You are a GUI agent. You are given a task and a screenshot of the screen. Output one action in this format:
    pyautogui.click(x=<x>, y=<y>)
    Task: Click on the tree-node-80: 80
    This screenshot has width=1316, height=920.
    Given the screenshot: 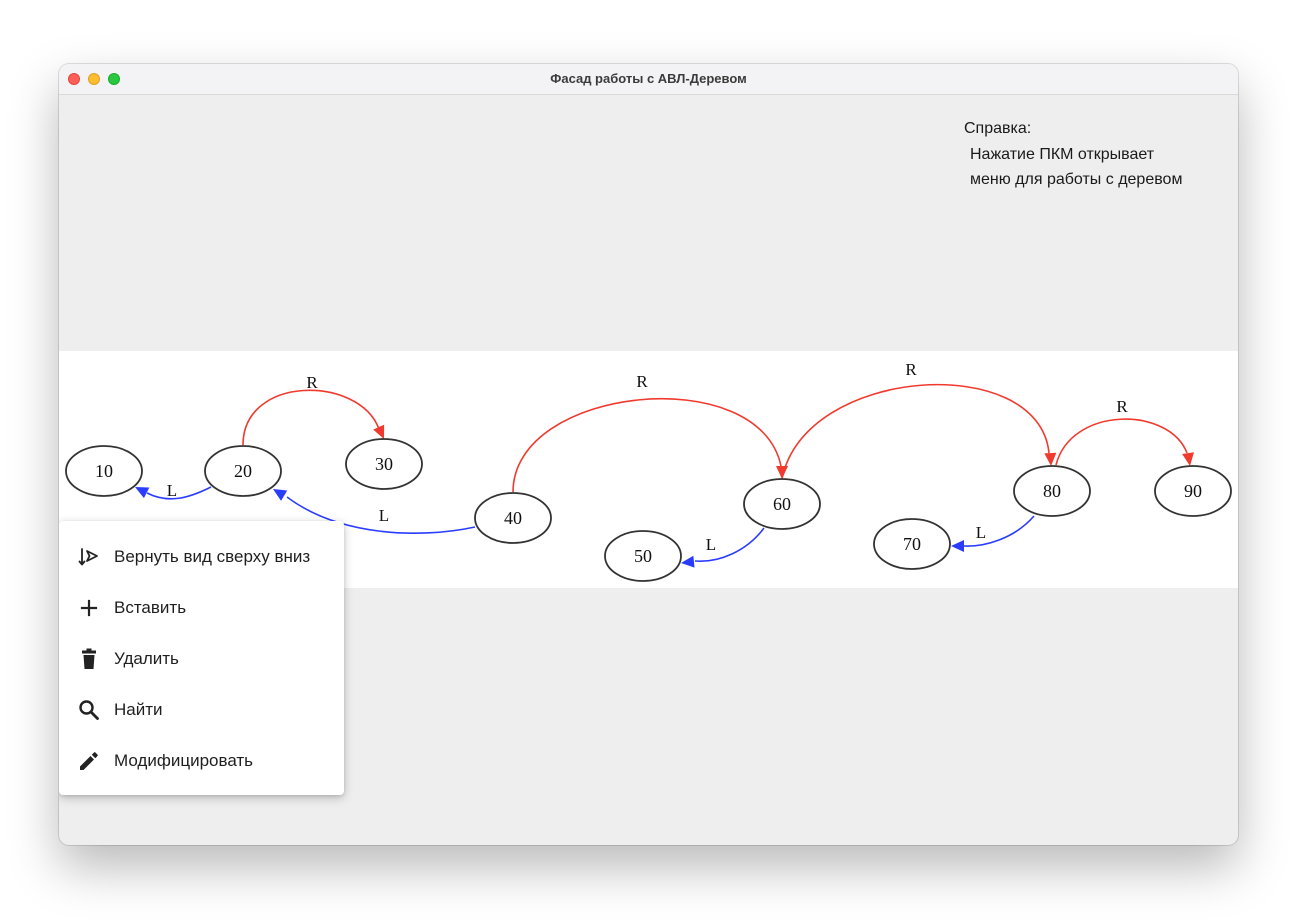 What is the action you would take?
    pyautogui.click(x=1052, y=491)
    